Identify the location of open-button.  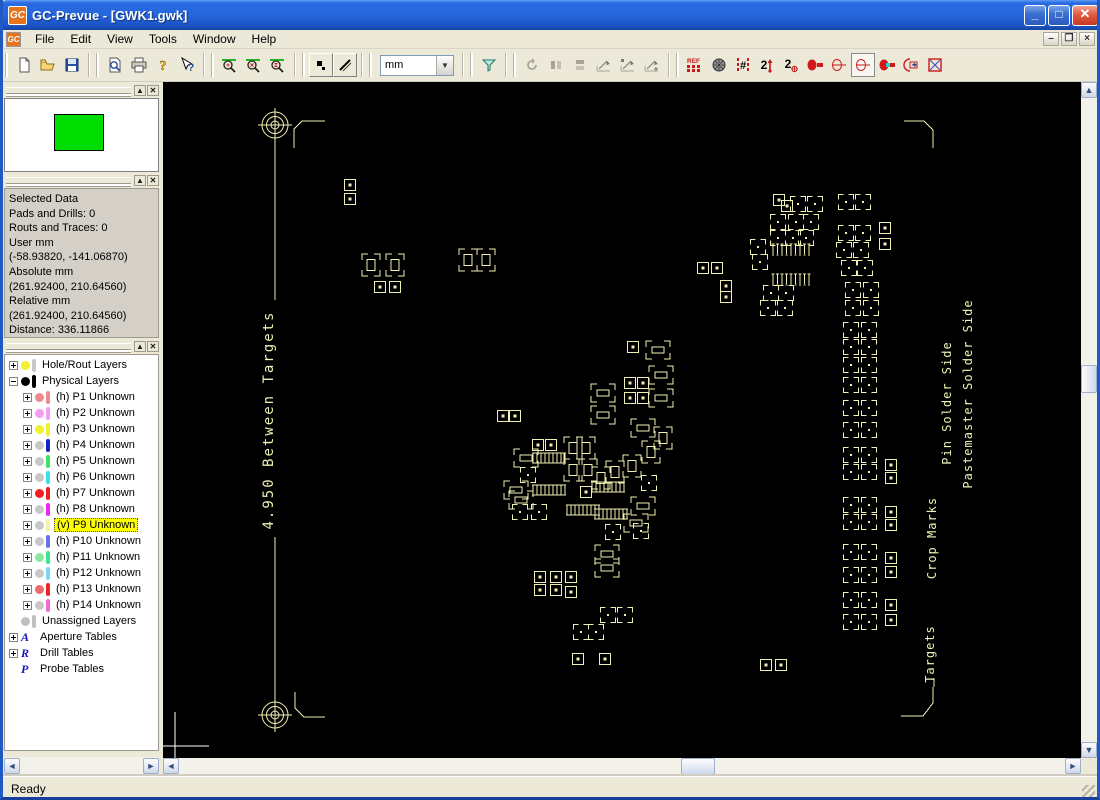
(48, 65).